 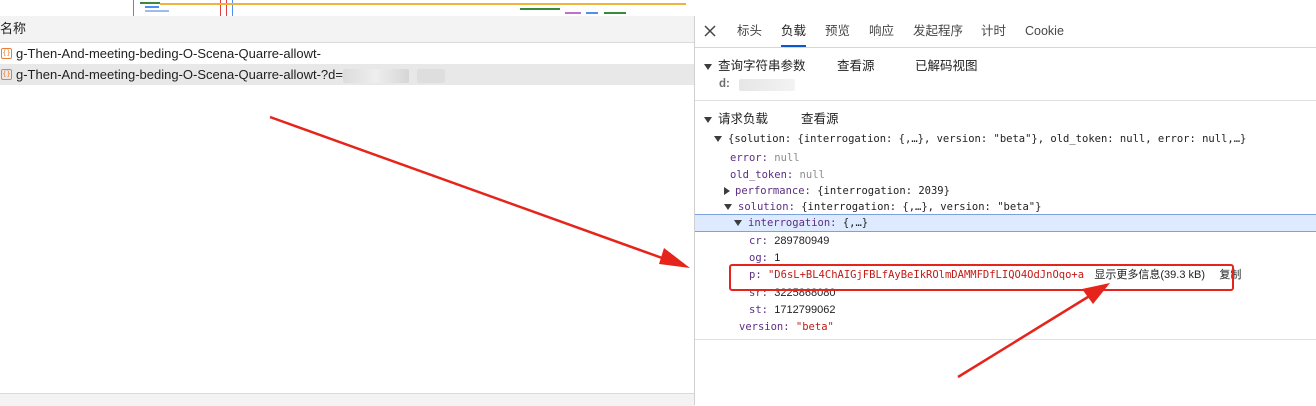 What do you see at coordinates (1044, 31) in the screenshot?
I see `tab-cookies: Cookie` at bounding box center [1044, 31].